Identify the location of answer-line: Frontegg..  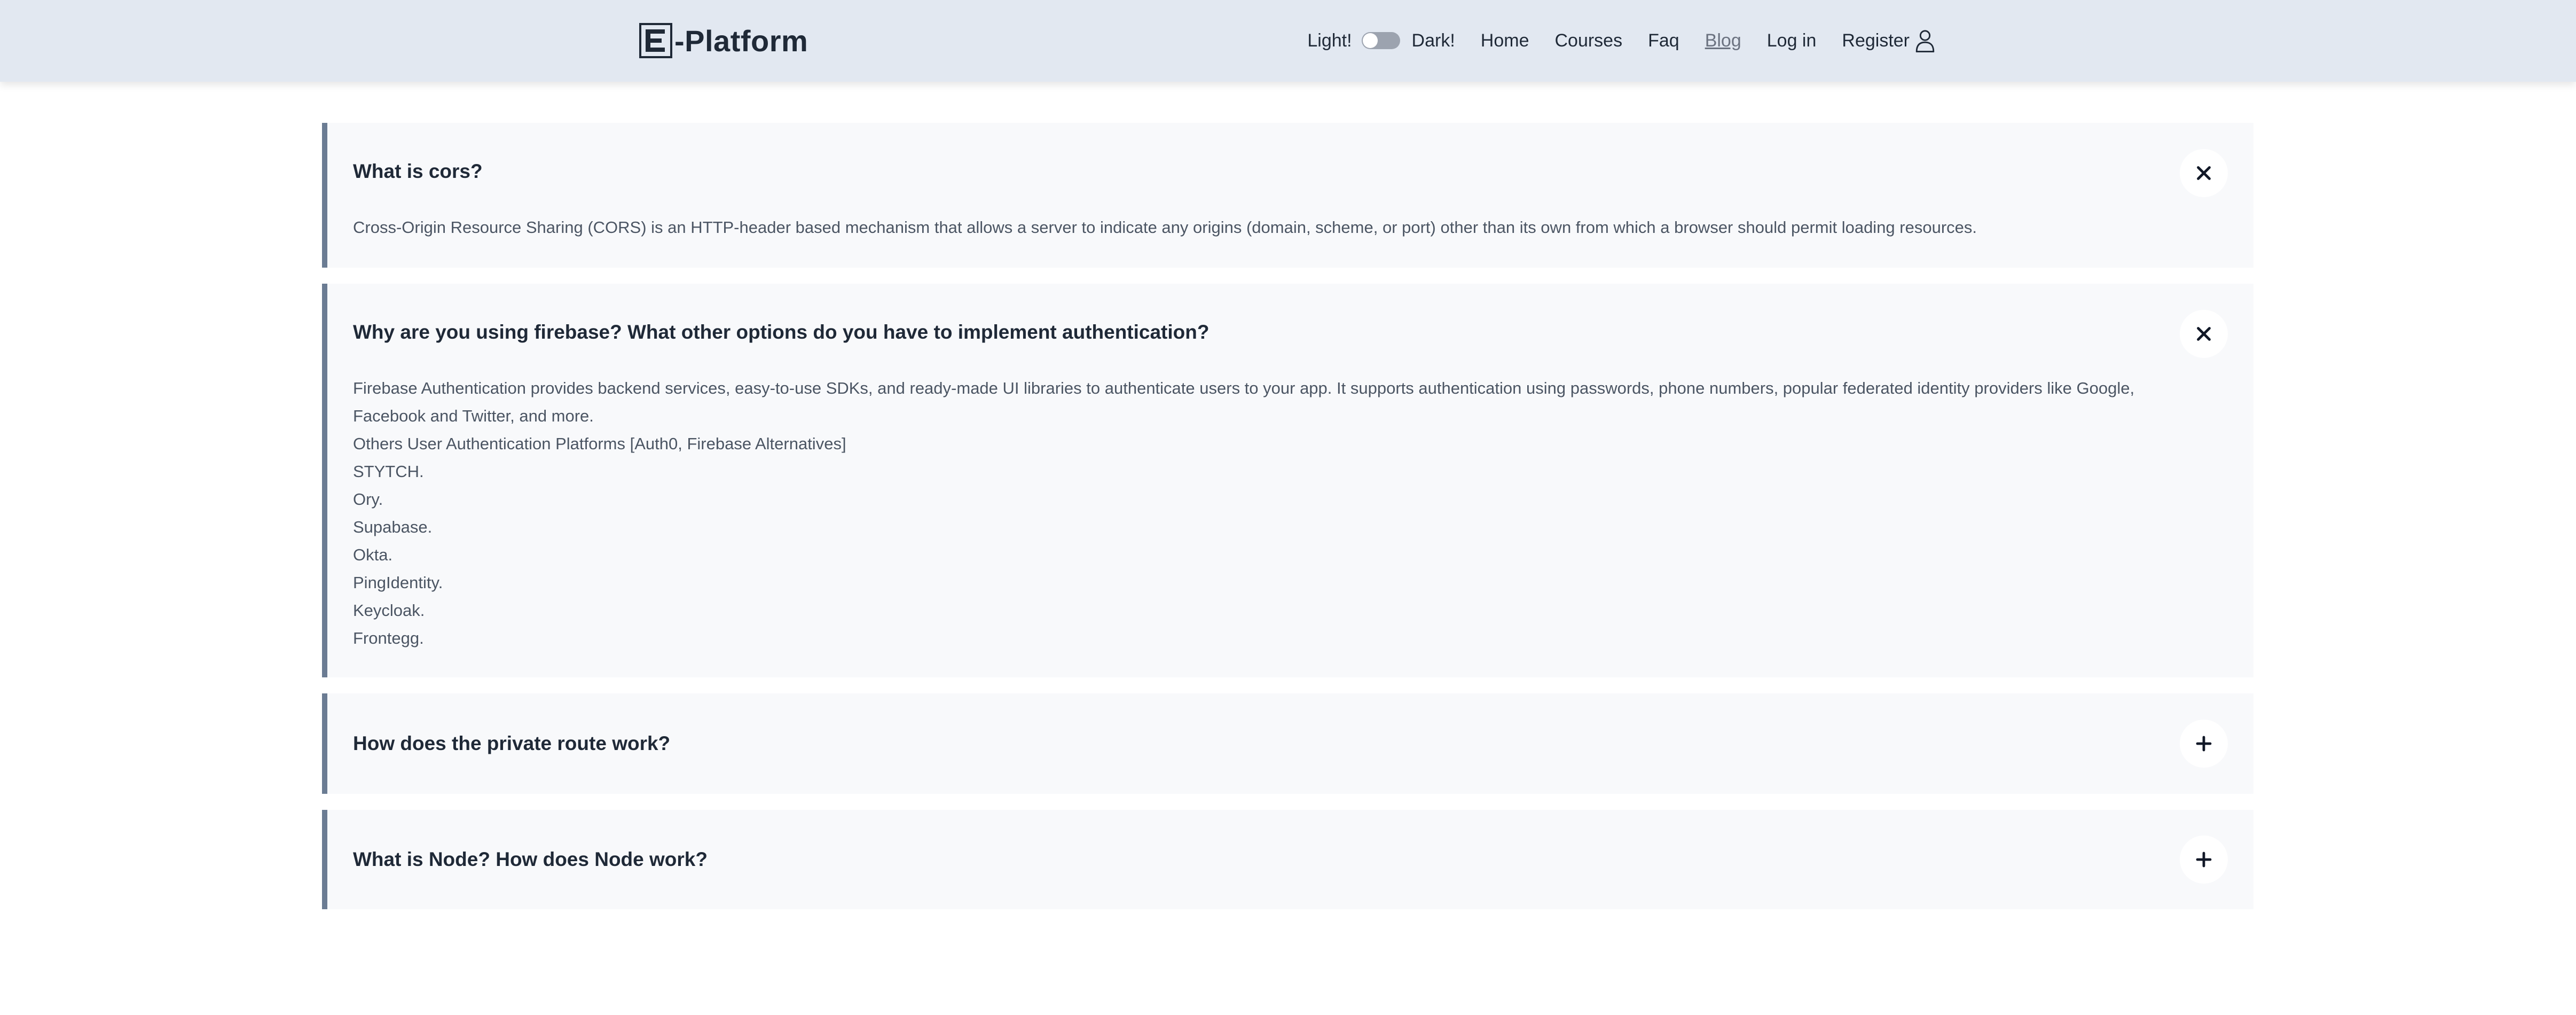
(389, 638).